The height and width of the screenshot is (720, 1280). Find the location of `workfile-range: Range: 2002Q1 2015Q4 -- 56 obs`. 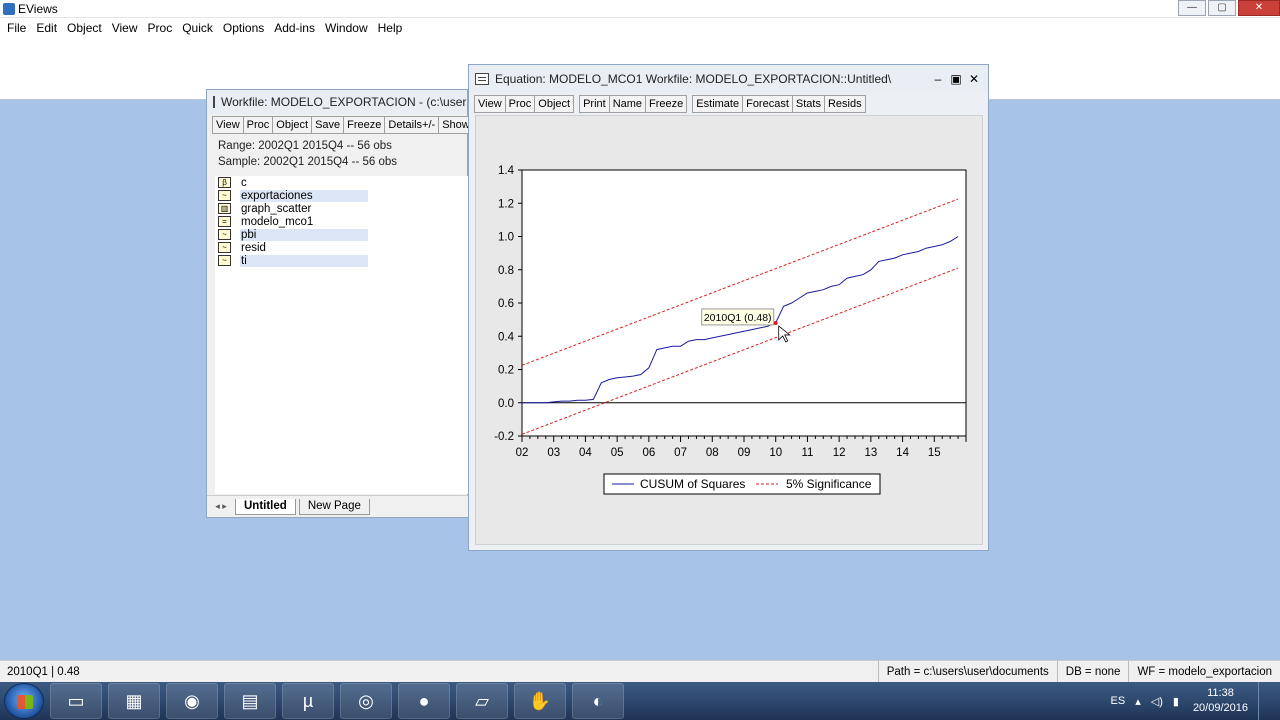

workfile-range: Range: 2002Q1 2015Q4 -- 56 obs is located at coordinates (305, 146).